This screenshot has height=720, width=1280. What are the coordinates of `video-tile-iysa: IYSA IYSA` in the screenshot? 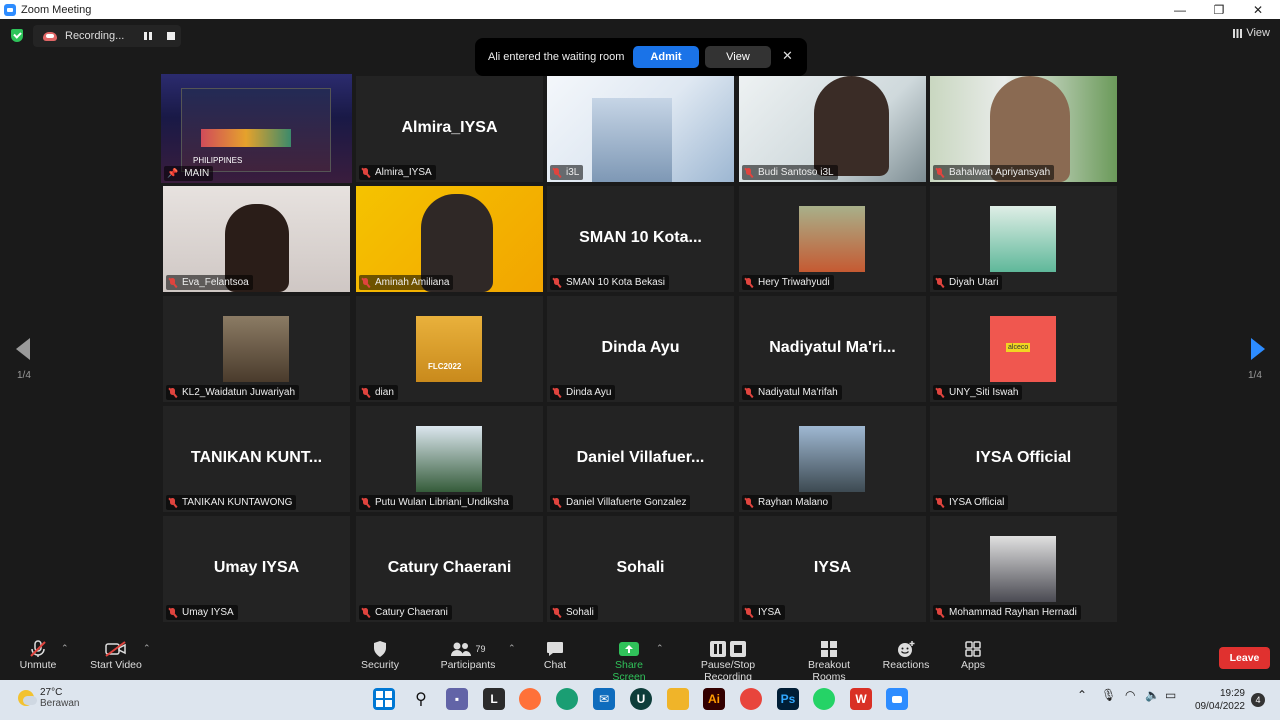 It's located at (832, 569).